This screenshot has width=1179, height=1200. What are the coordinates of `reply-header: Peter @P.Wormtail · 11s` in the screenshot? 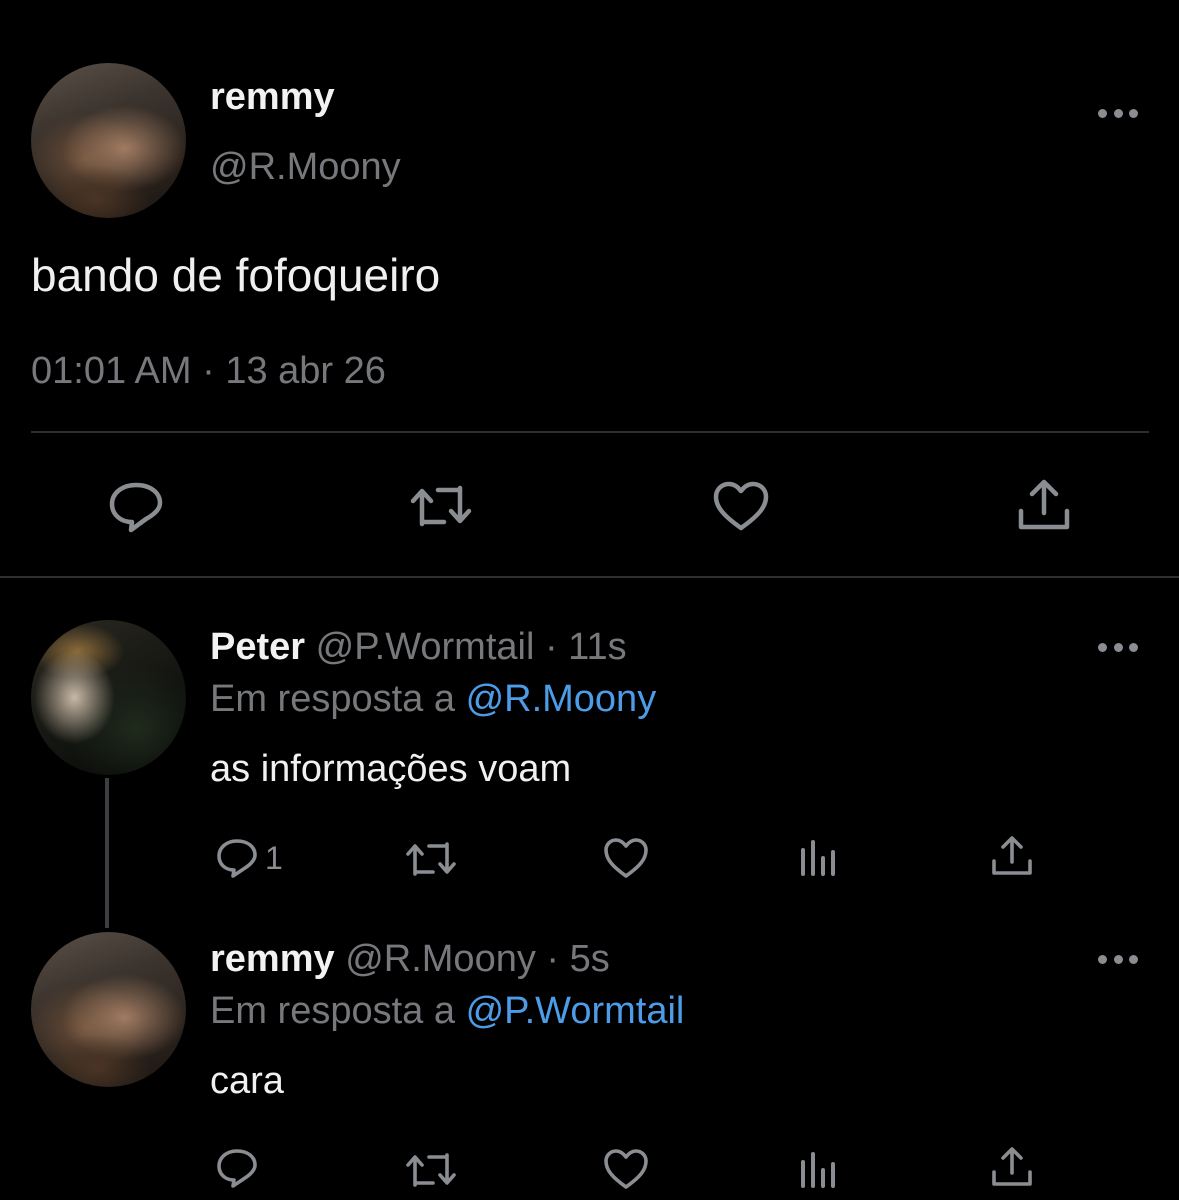 It's located at (418, 647).